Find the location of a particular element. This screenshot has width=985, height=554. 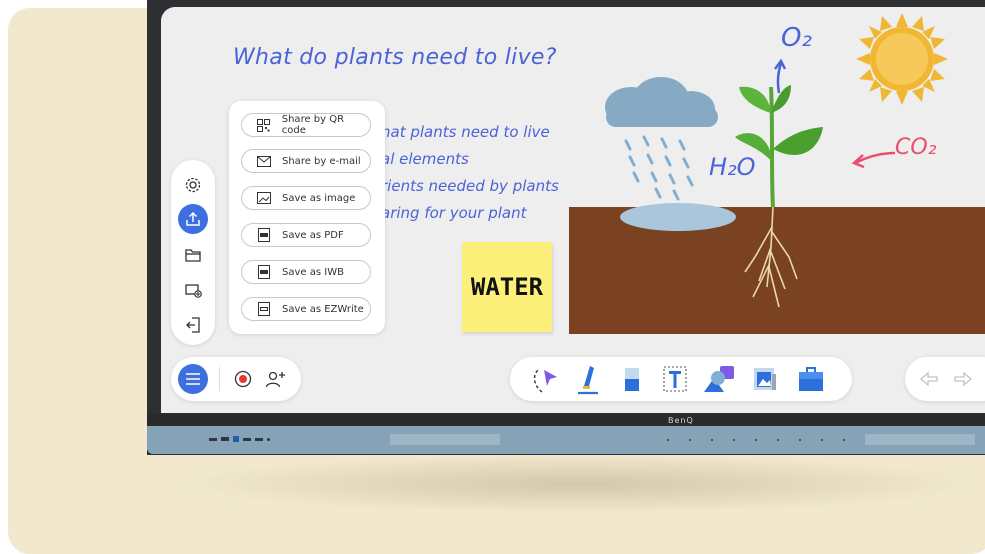

monitor-bottom-bar is located at coordinates (566, 440).